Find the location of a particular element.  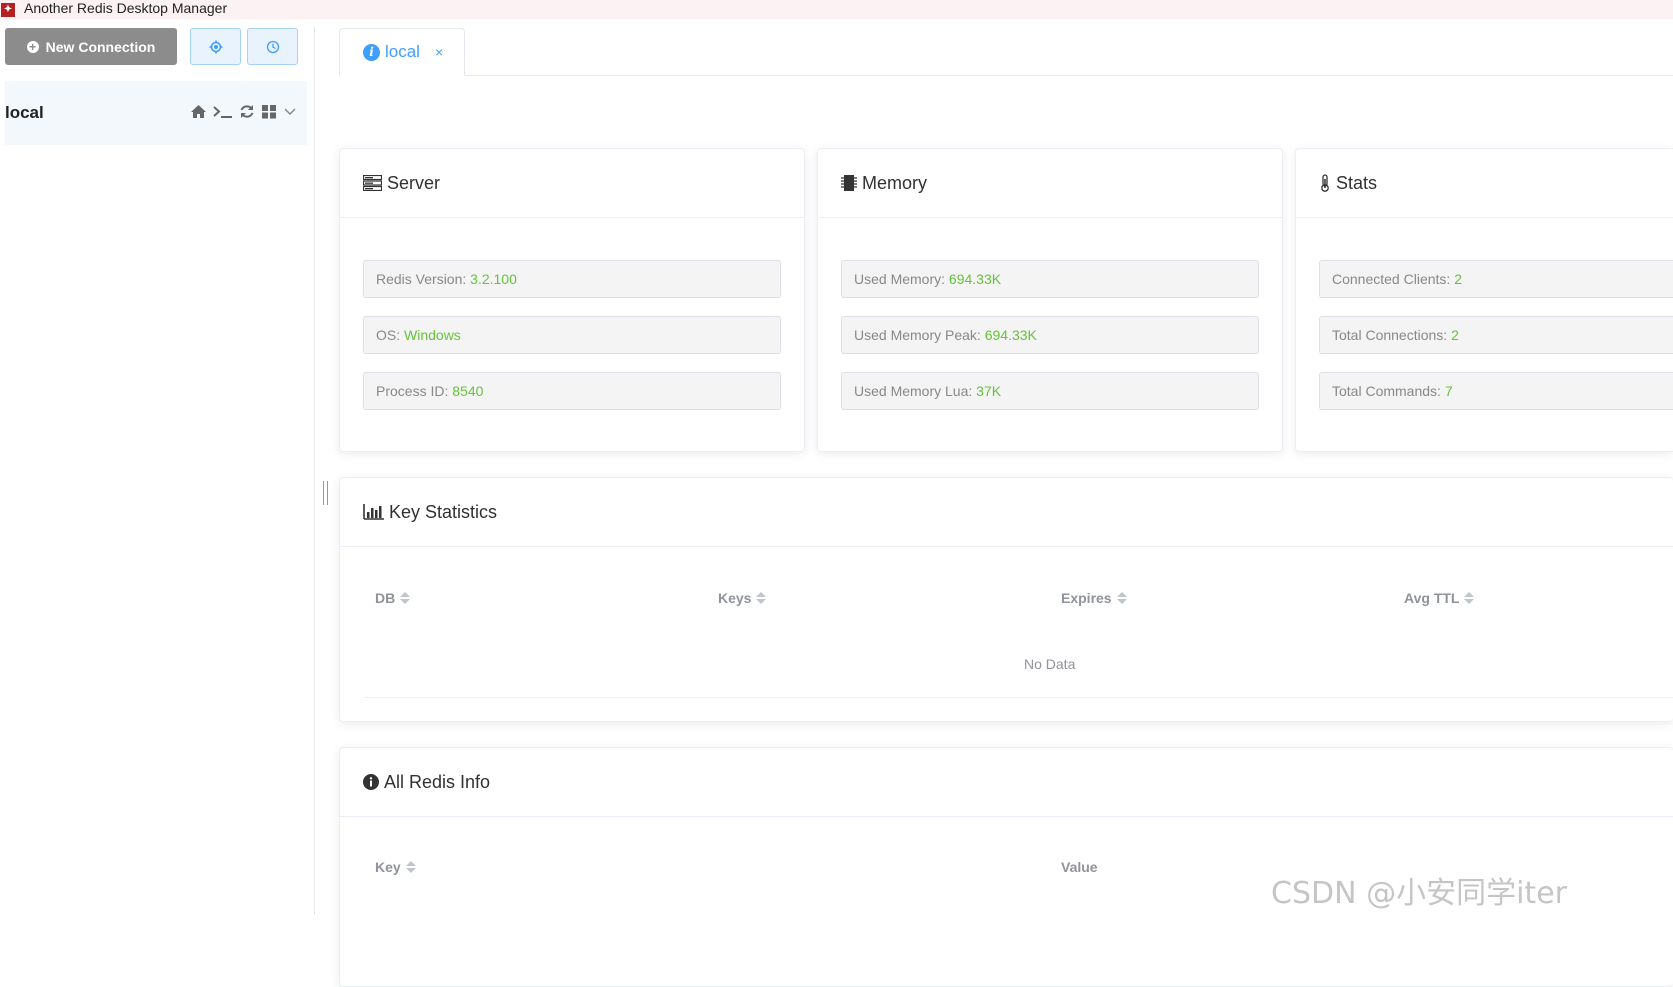

app-title: Another Redis Desktop Manager is located at coordinates (126, 8).